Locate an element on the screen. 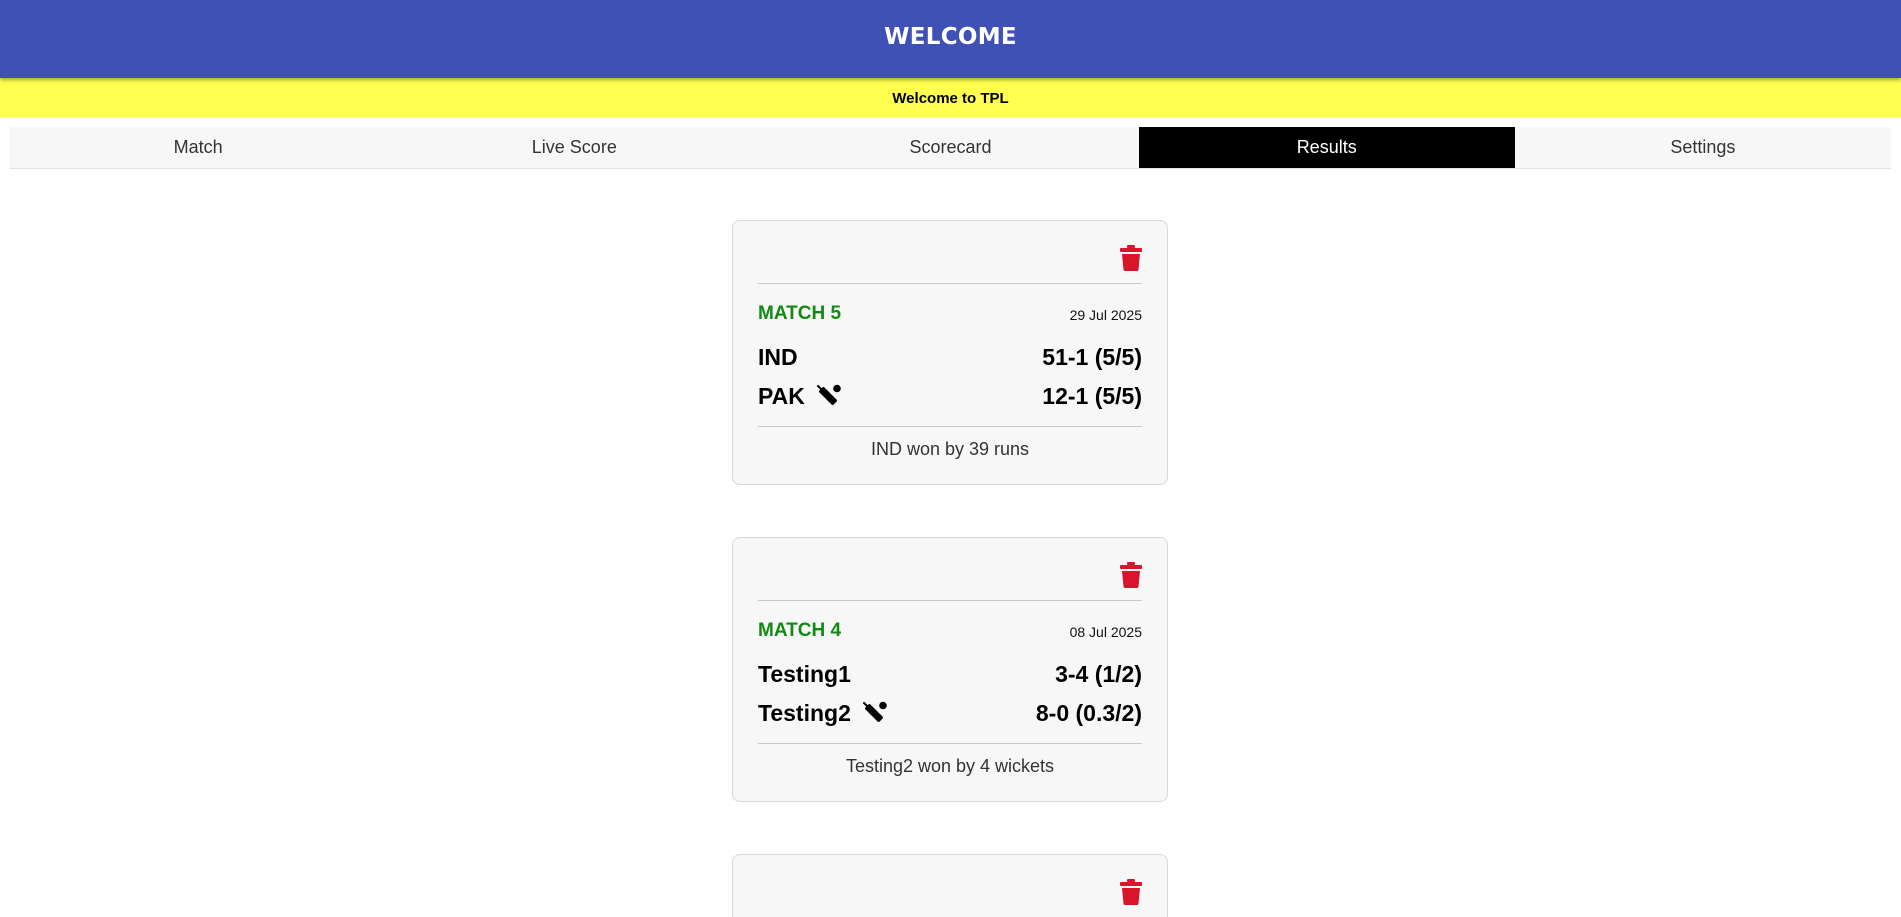 The width and height of the screenshot is (1901, 917). team-score: 3-4 (1/2) is located at coordinates (1098, 674).